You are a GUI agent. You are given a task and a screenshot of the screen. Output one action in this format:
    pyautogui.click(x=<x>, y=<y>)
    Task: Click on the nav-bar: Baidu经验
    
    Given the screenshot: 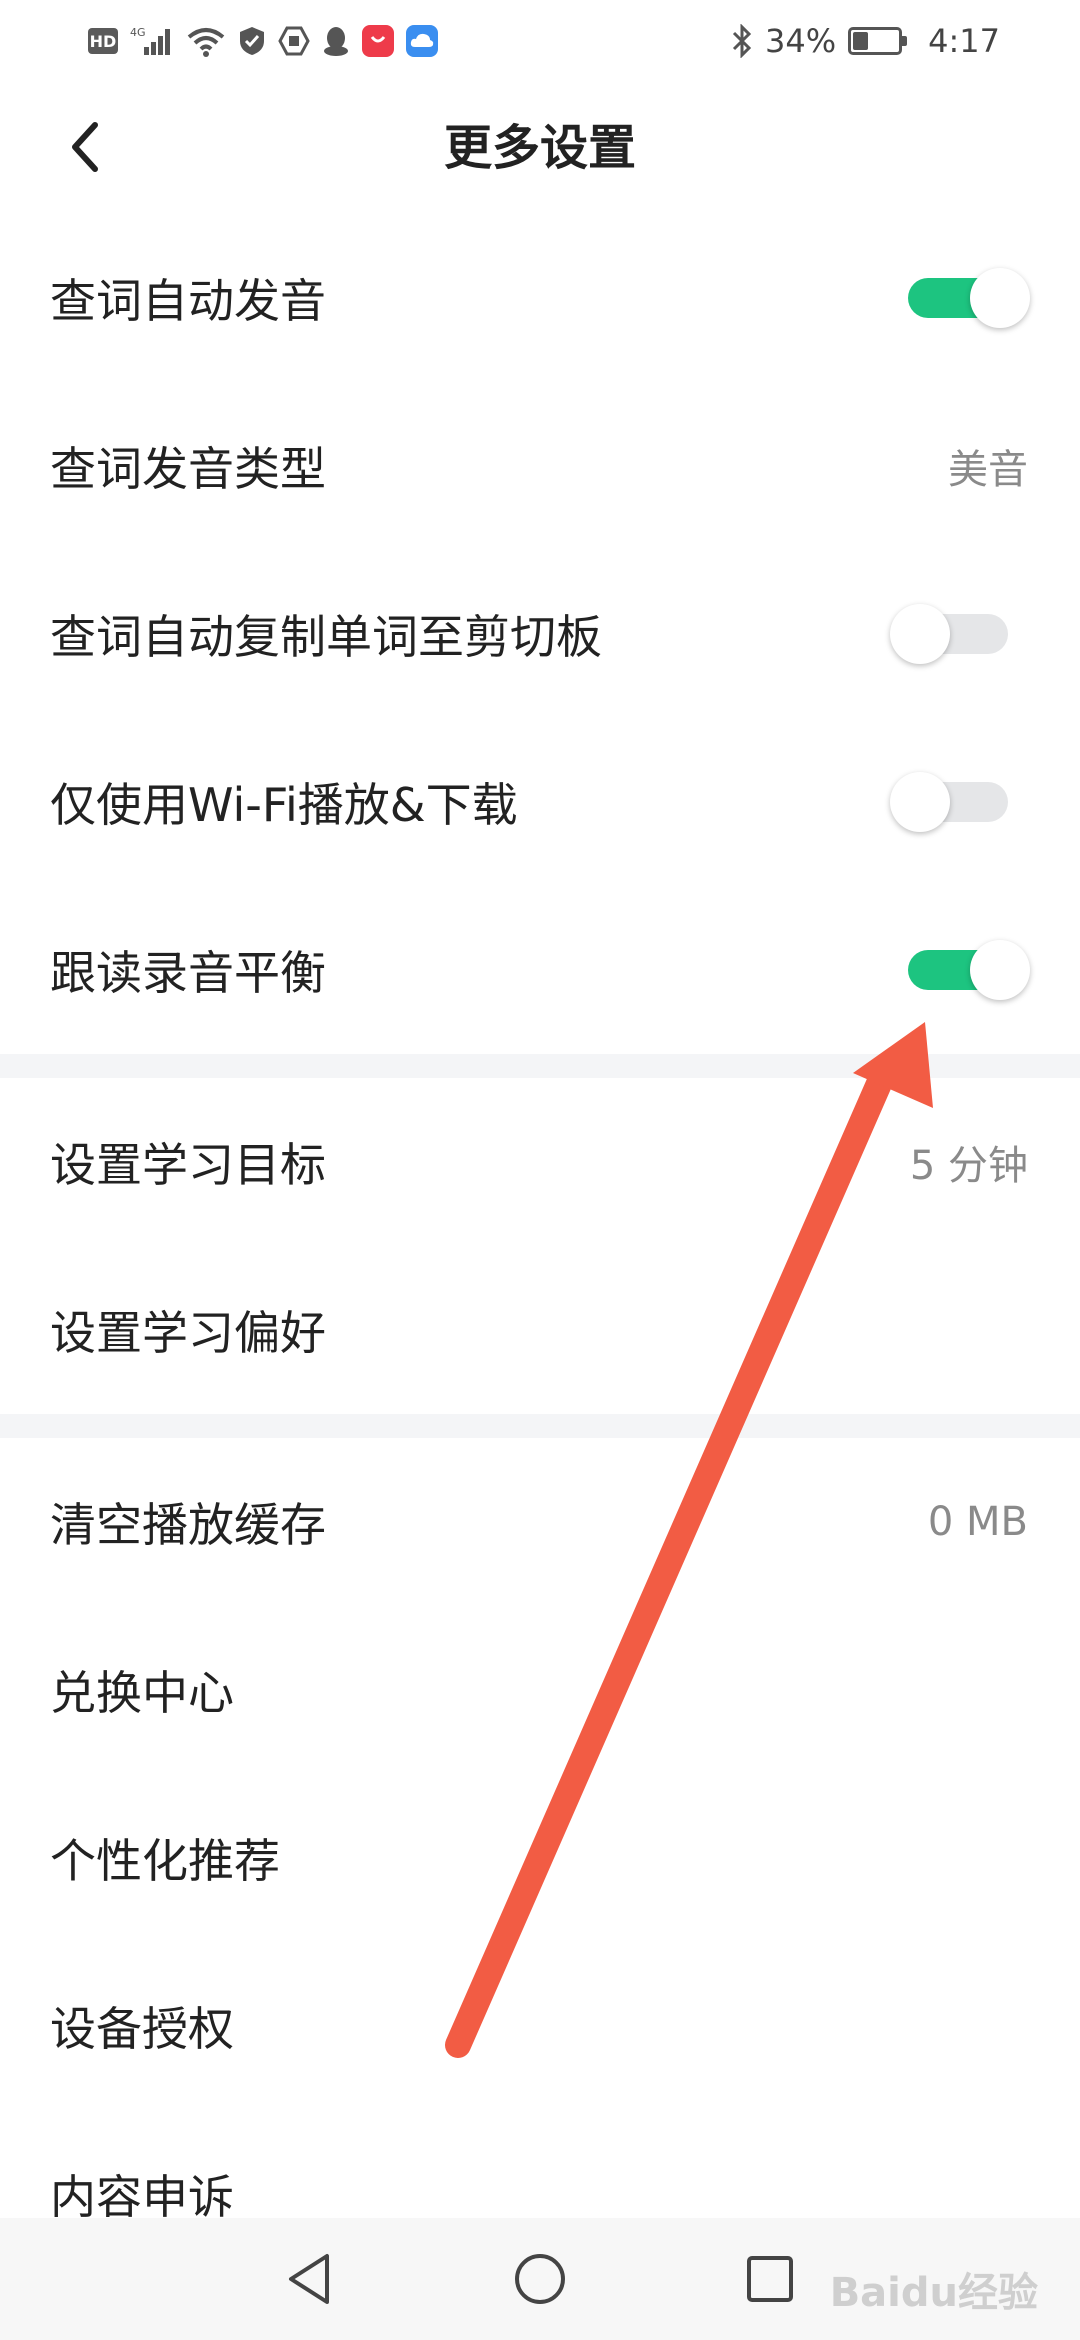 What is the action you would take?
    pyautogui.click(x=540, y=2279)
    